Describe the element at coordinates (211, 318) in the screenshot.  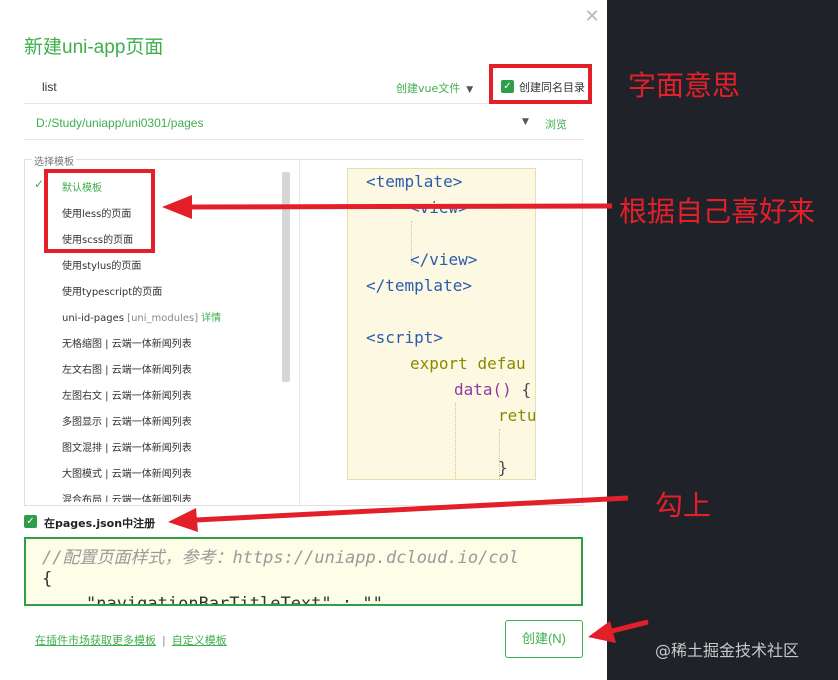
I see `details-link: 详情` at that location.